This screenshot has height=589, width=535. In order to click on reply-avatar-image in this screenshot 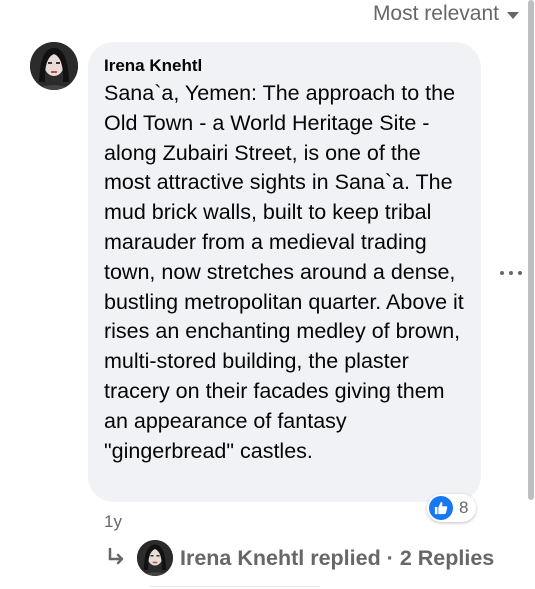, I will do `click(155, 558)`.